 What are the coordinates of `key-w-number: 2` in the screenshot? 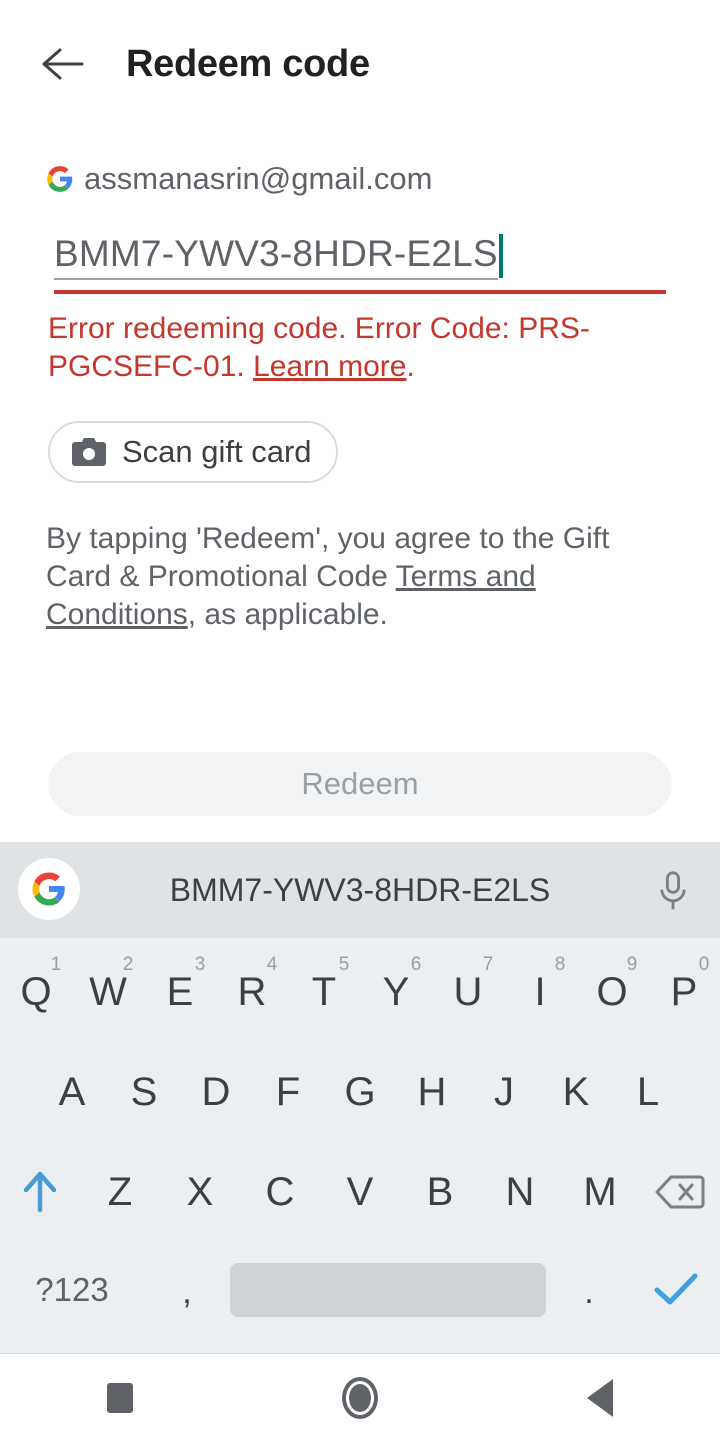 It's located at (128, 964).